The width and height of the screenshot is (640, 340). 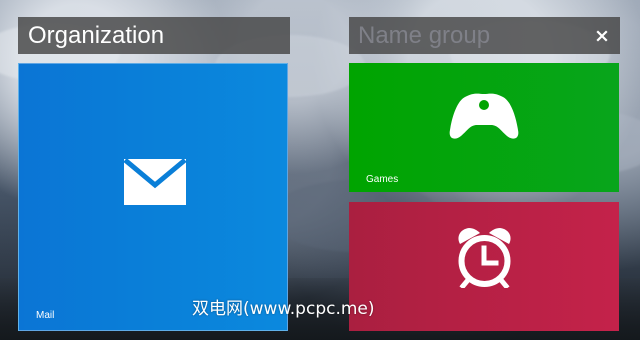 I want to click on game-controller-icon, so click(x=484, y=116).